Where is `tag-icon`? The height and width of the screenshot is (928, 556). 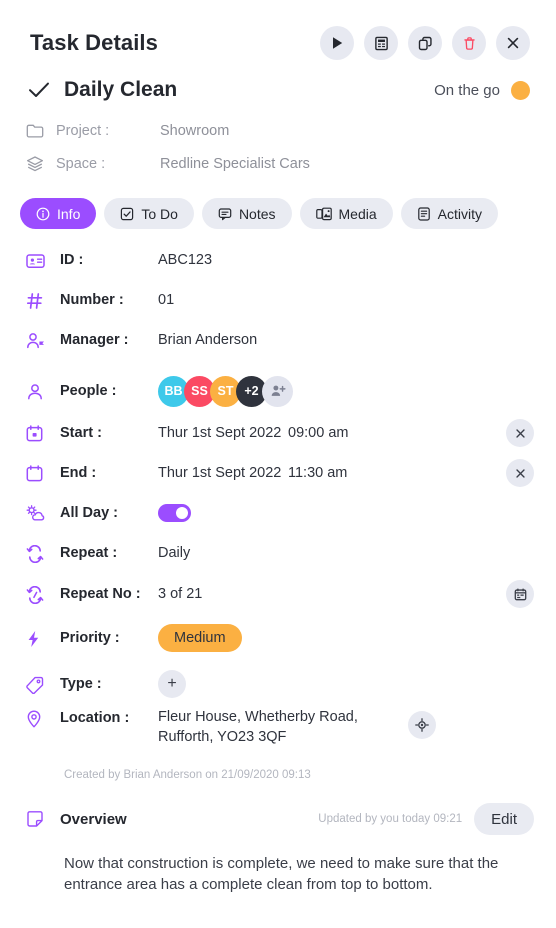
tag-icon is located at coordinates (43, 684).